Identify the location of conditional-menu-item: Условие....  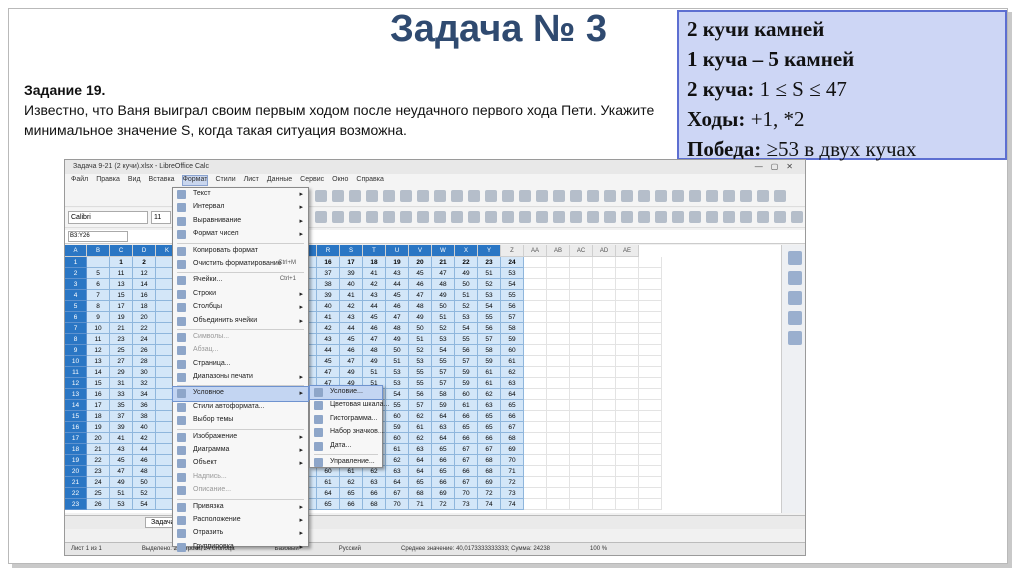
(346, 392).